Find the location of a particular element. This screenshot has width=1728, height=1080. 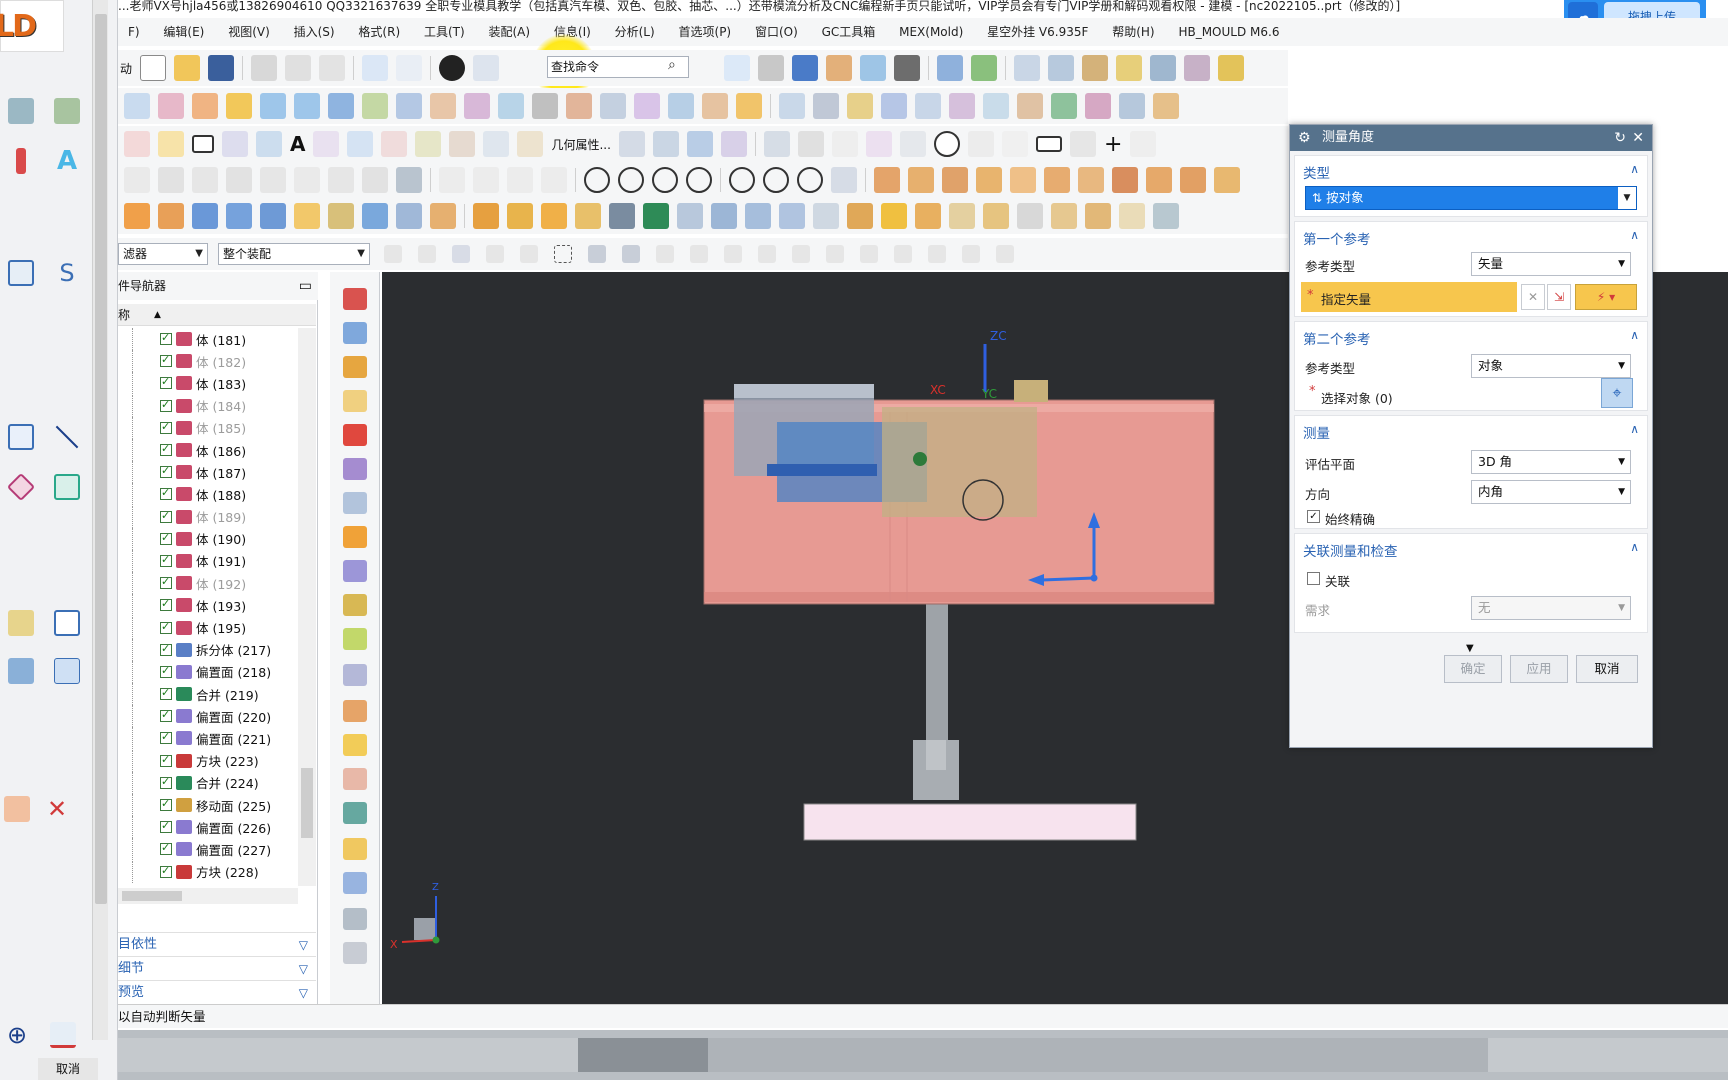

reset-icon: ↻ is located at coordinates (1620, 138).